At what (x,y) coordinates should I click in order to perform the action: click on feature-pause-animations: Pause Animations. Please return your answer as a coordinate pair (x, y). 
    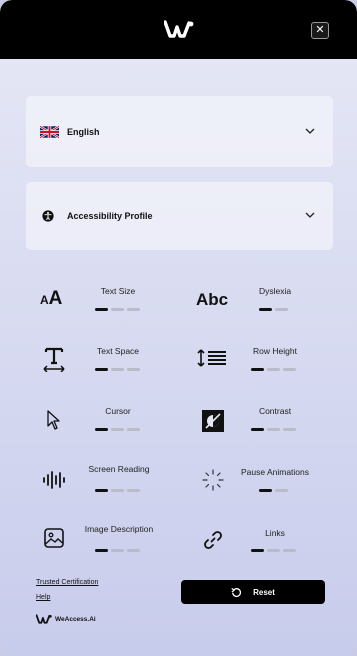
    Looking at the image, I should click on (257, 482).